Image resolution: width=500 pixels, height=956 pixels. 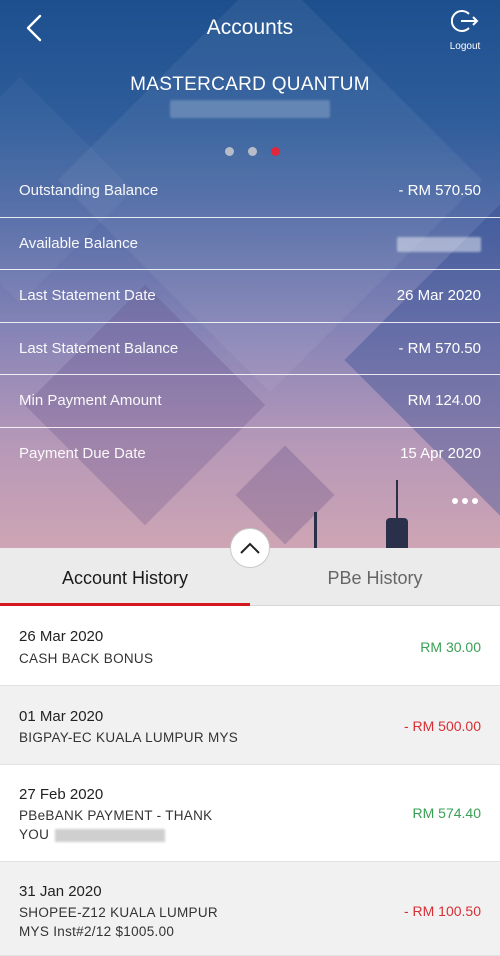 I want to click on detail-label: Outstanding Balance, so click(x=89, y=190).